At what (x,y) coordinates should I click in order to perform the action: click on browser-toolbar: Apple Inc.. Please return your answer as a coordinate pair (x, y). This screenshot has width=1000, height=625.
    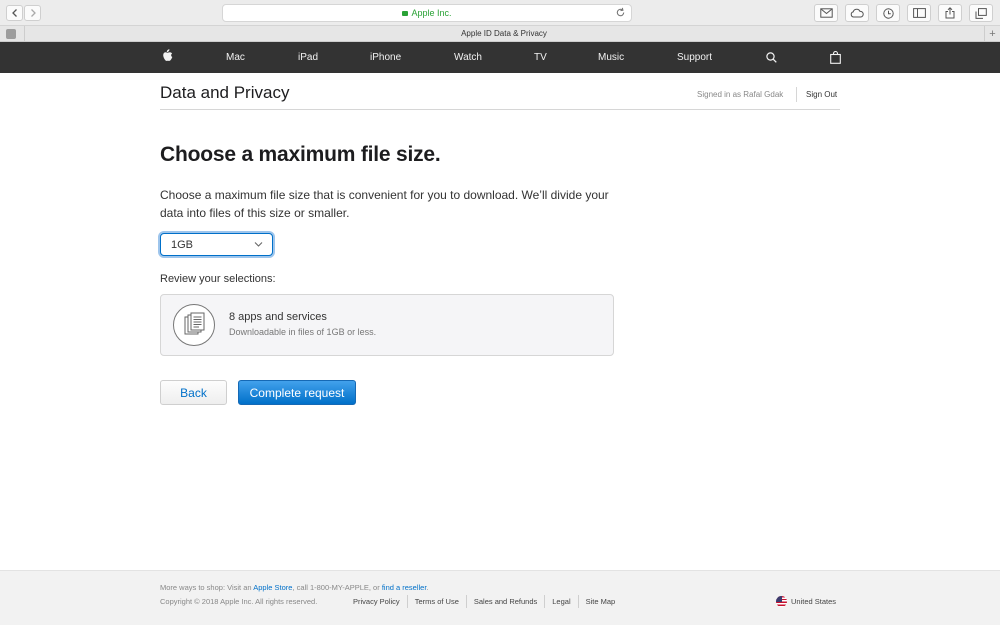
    Looking at the image, I should click on (500, 13).